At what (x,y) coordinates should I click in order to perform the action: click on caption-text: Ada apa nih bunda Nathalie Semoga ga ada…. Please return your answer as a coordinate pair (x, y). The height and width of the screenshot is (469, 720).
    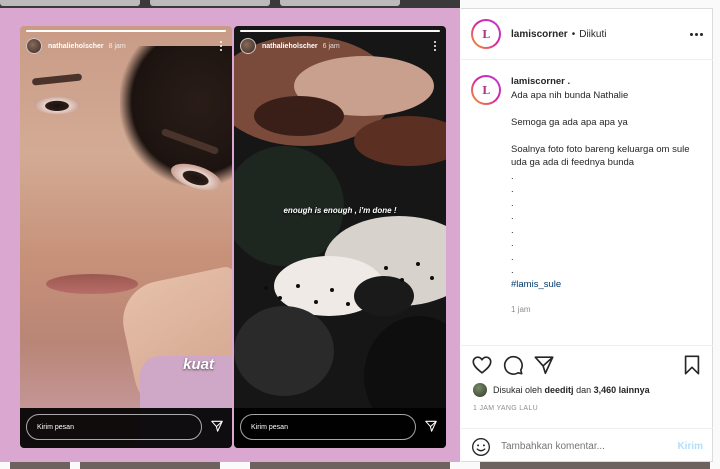
    Looking at the image, I should click on (607, 183).